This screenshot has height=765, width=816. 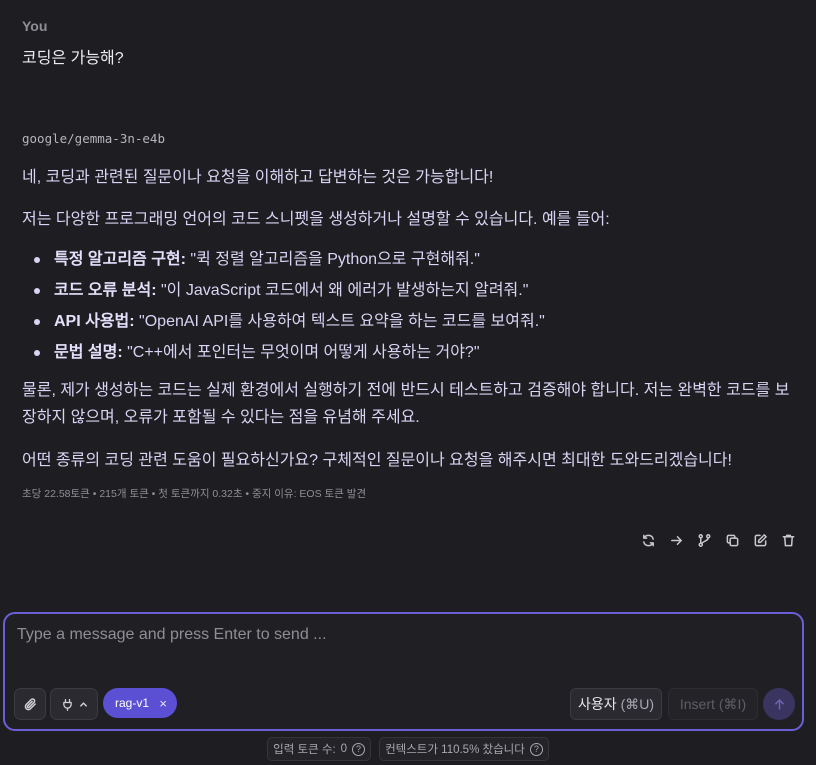 I want to click on edit-icon, so click(x=760, y=539).